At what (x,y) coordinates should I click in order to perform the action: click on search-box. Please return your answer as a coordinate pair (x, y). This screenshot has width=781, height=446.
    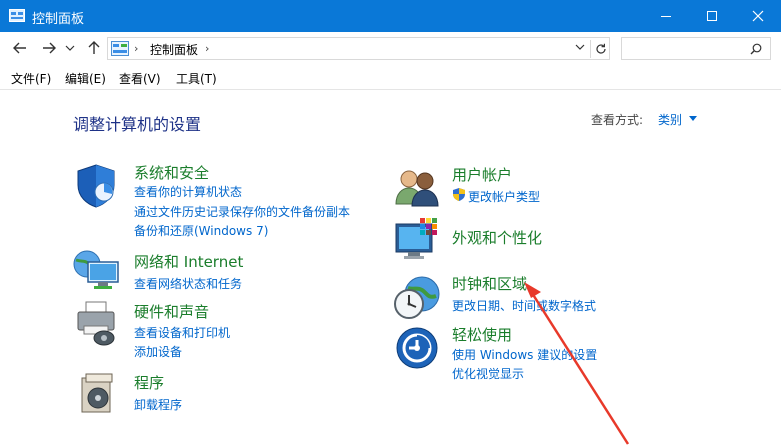
    Looking at the image, I should click on (696, 48).